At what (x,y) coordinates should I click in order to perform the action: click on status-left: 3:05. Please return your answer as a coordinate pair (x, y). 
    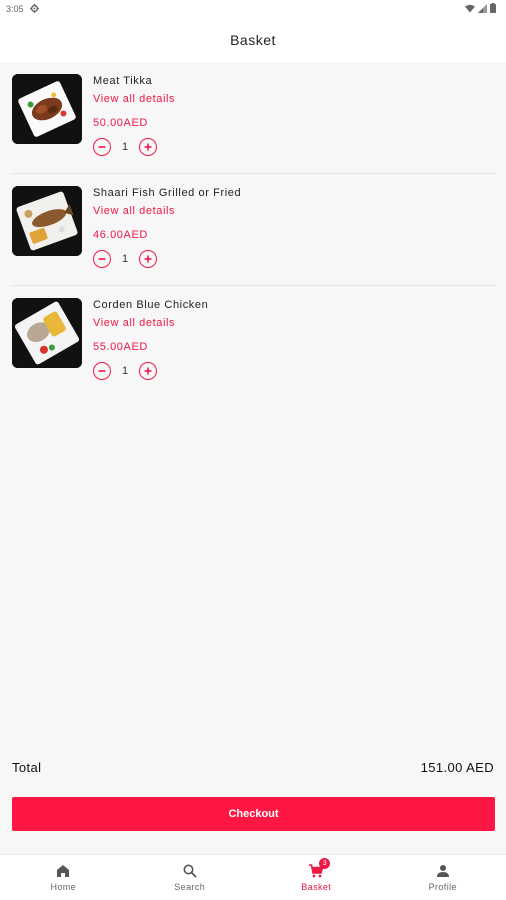
    Looking at the image, I should click on (22, 9).